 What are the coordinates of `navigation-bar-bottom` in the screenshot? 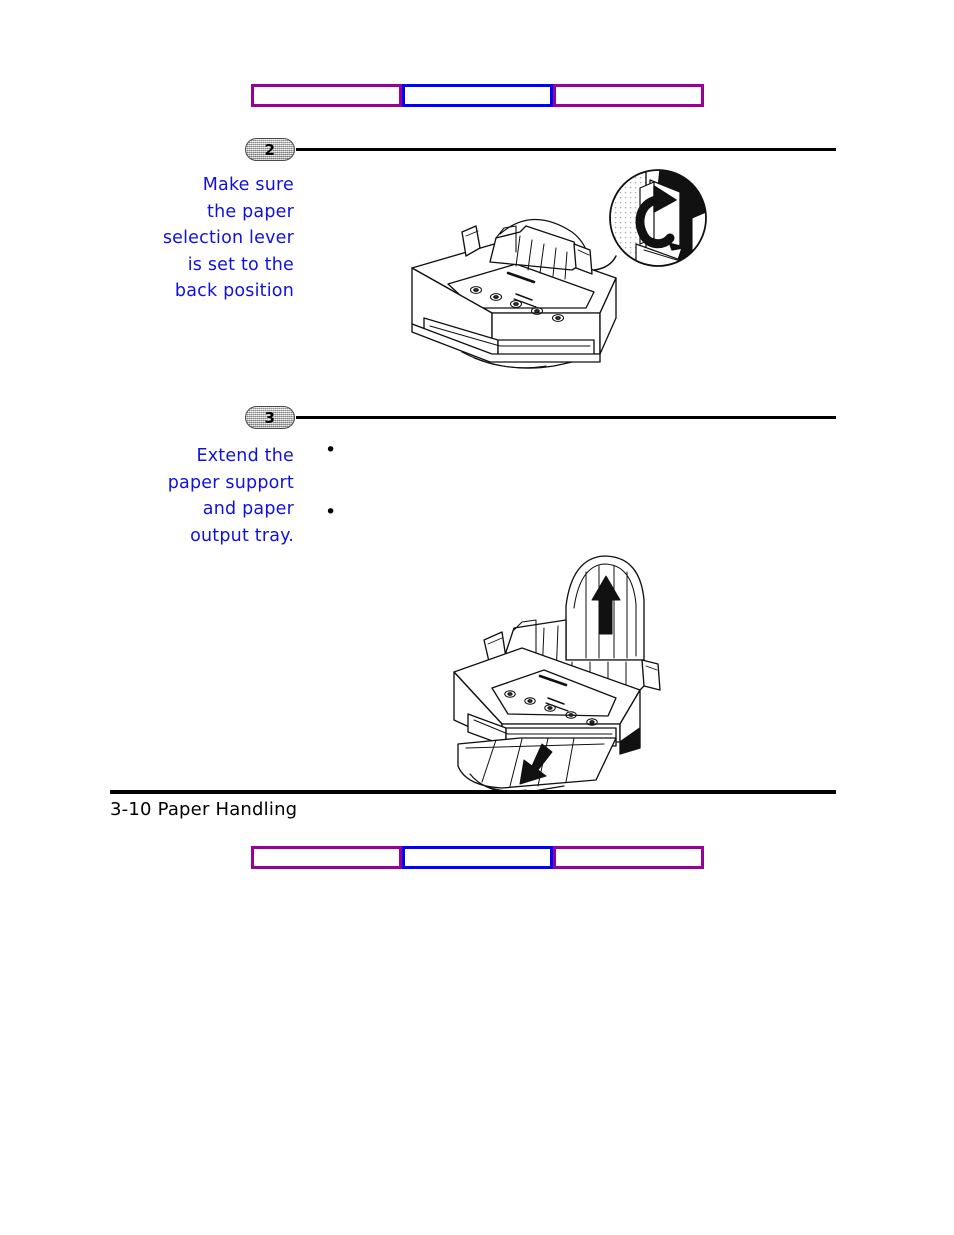 It's located at (477, 857).